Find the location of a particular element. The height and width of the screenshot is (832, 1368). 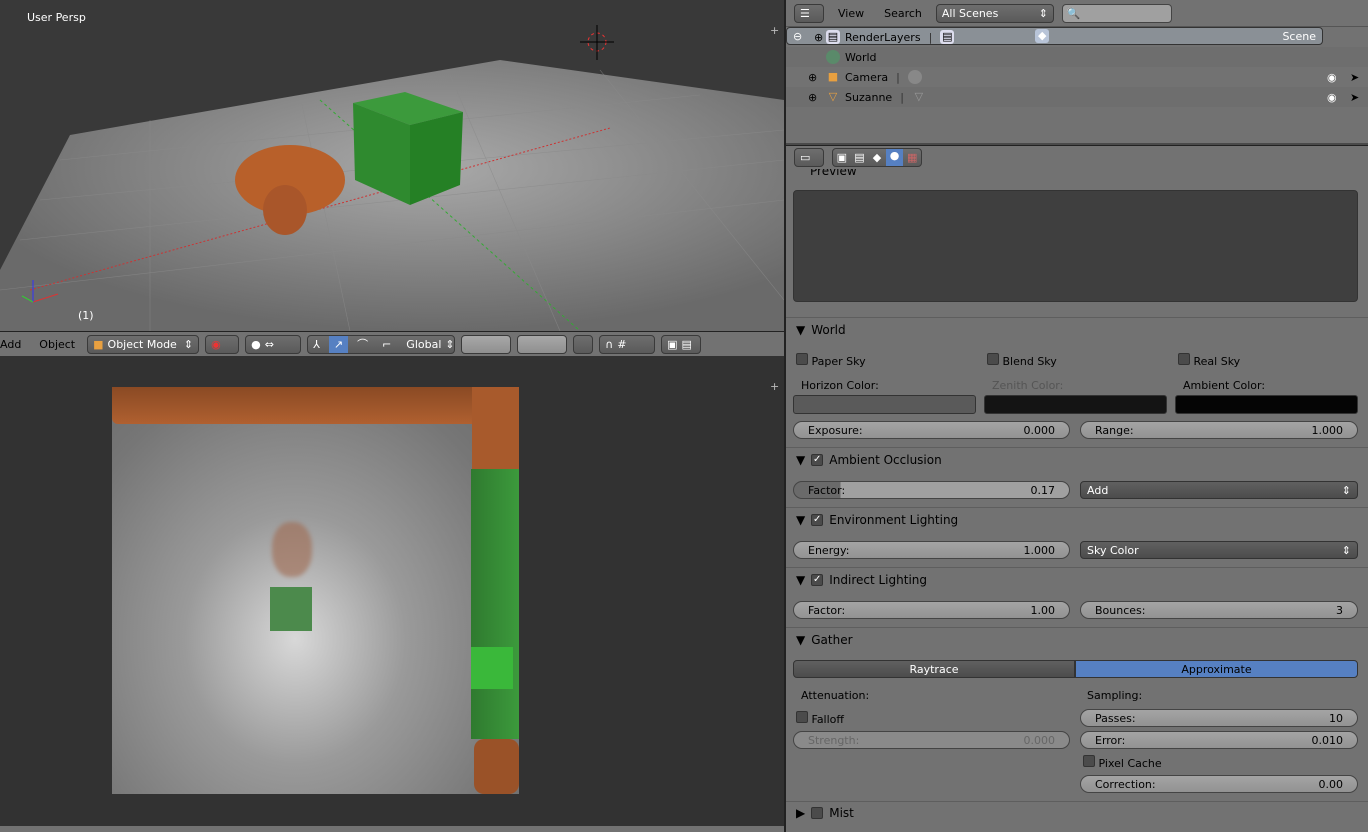

approximate-toggle: Approximate is located at coordinates (1216, 669).